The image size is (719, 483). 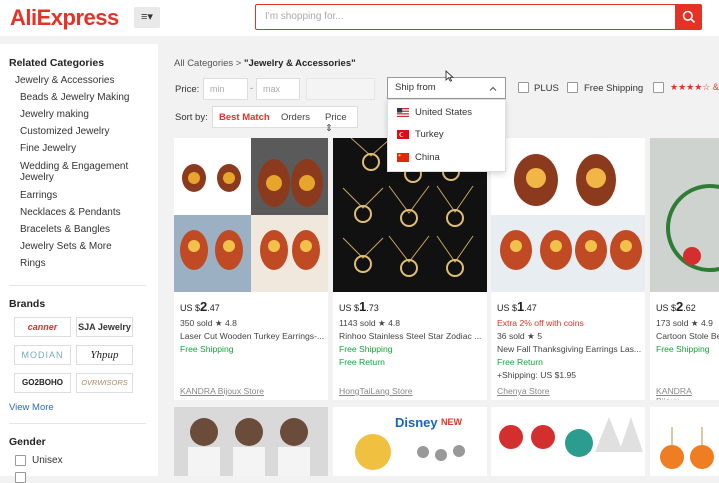 I want to click on breadcrumb-current: "Jewelry & Accessories", so click(x=299, y=63).